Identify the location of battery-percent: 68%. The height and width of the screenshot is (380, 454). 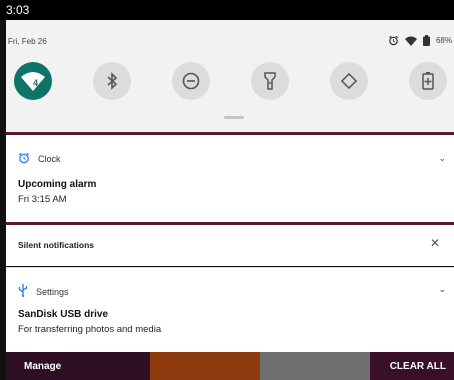
(443, 40).